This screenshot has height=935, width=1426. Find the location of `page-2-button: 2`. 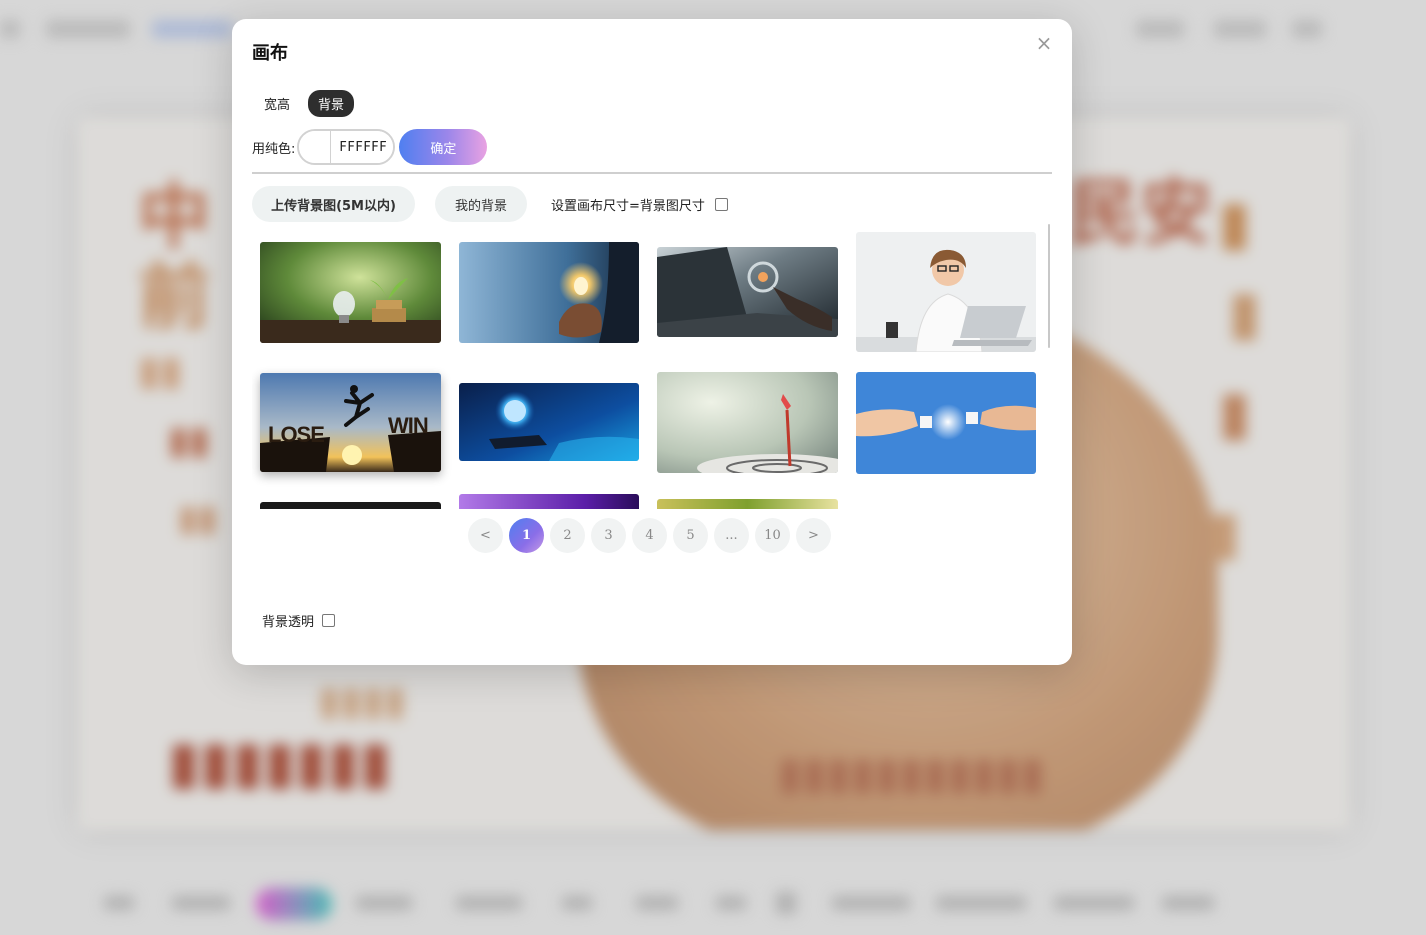

page-2-button: 2 is located at coordinates (567, 535).